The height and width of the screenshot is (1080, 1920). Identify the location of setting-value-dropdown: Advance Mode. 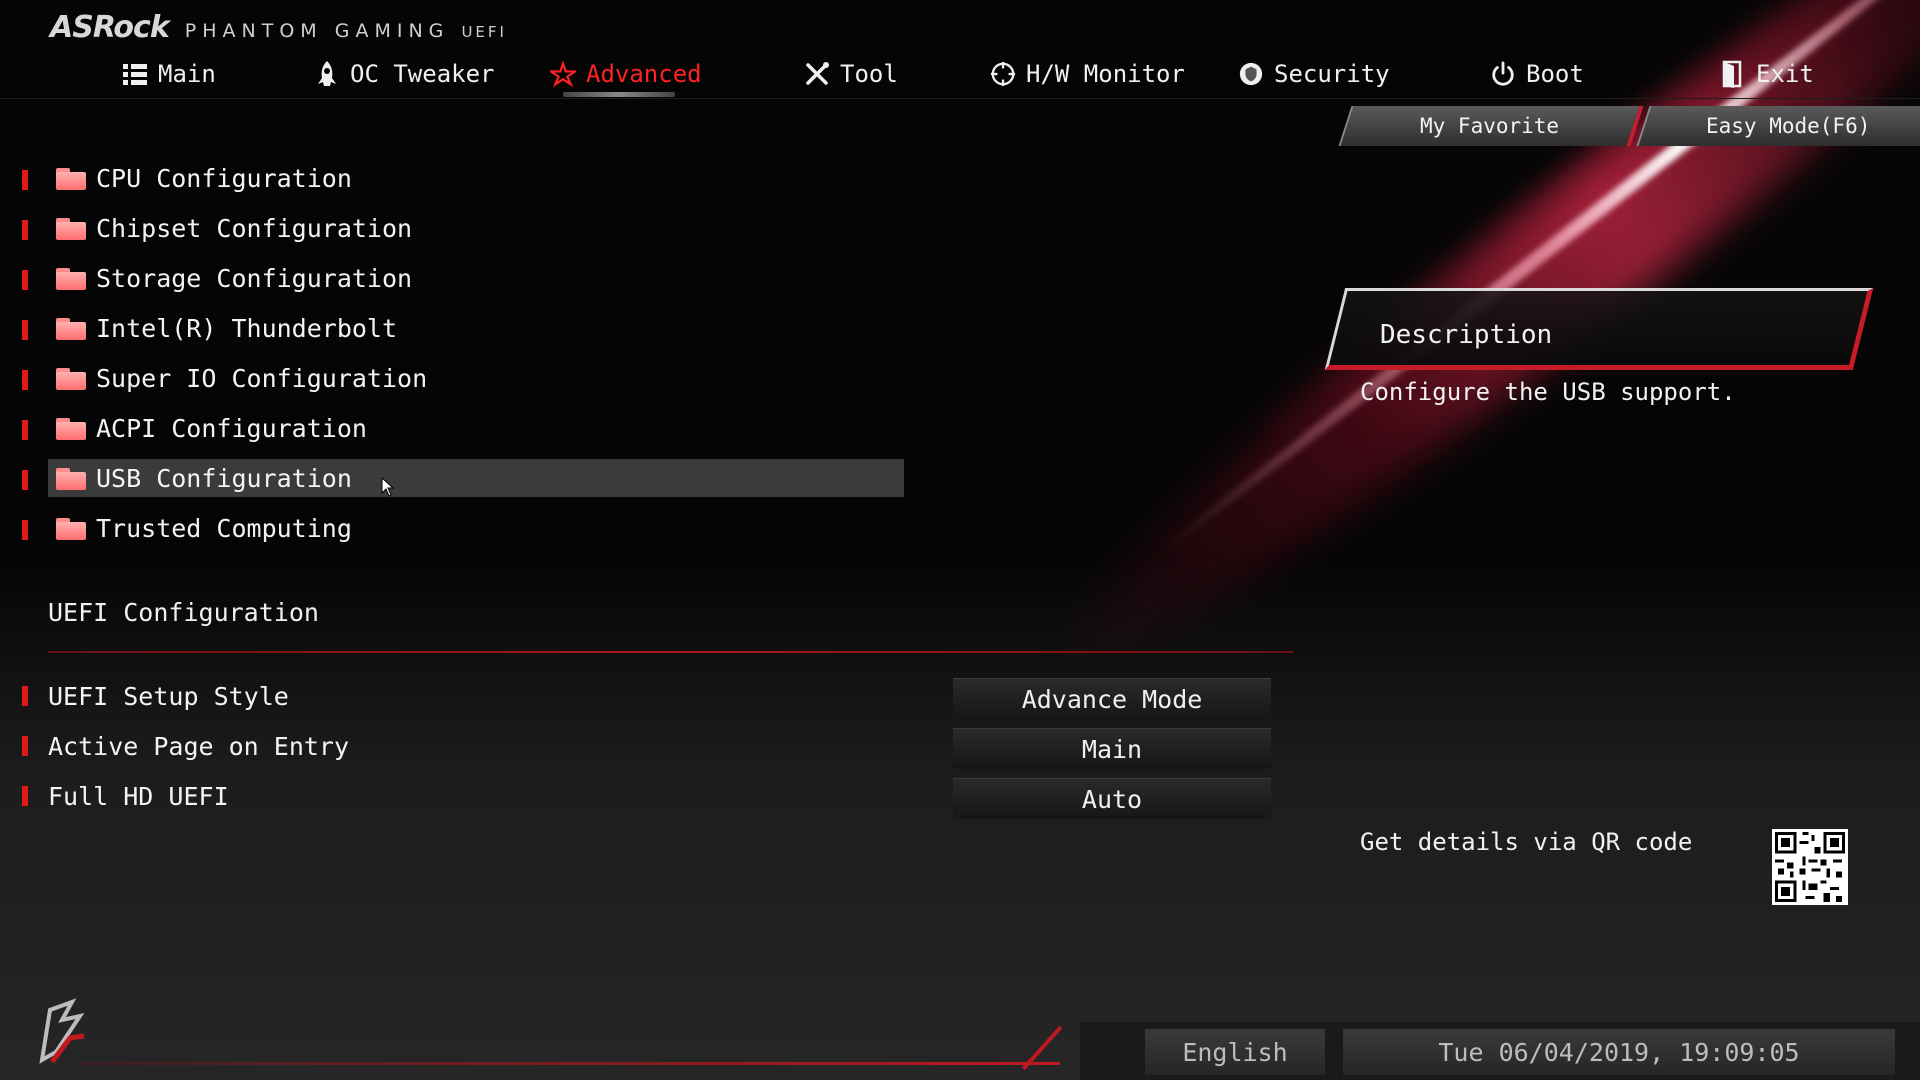
(1112, 698).